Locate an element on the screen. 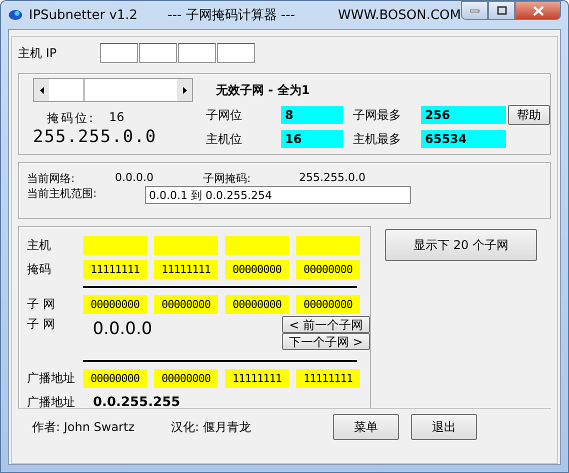 Image resolution: width=569 pixels, height=473 pixels. website-text: WWW.BOSON.COM is located at coordinates (400, 15).